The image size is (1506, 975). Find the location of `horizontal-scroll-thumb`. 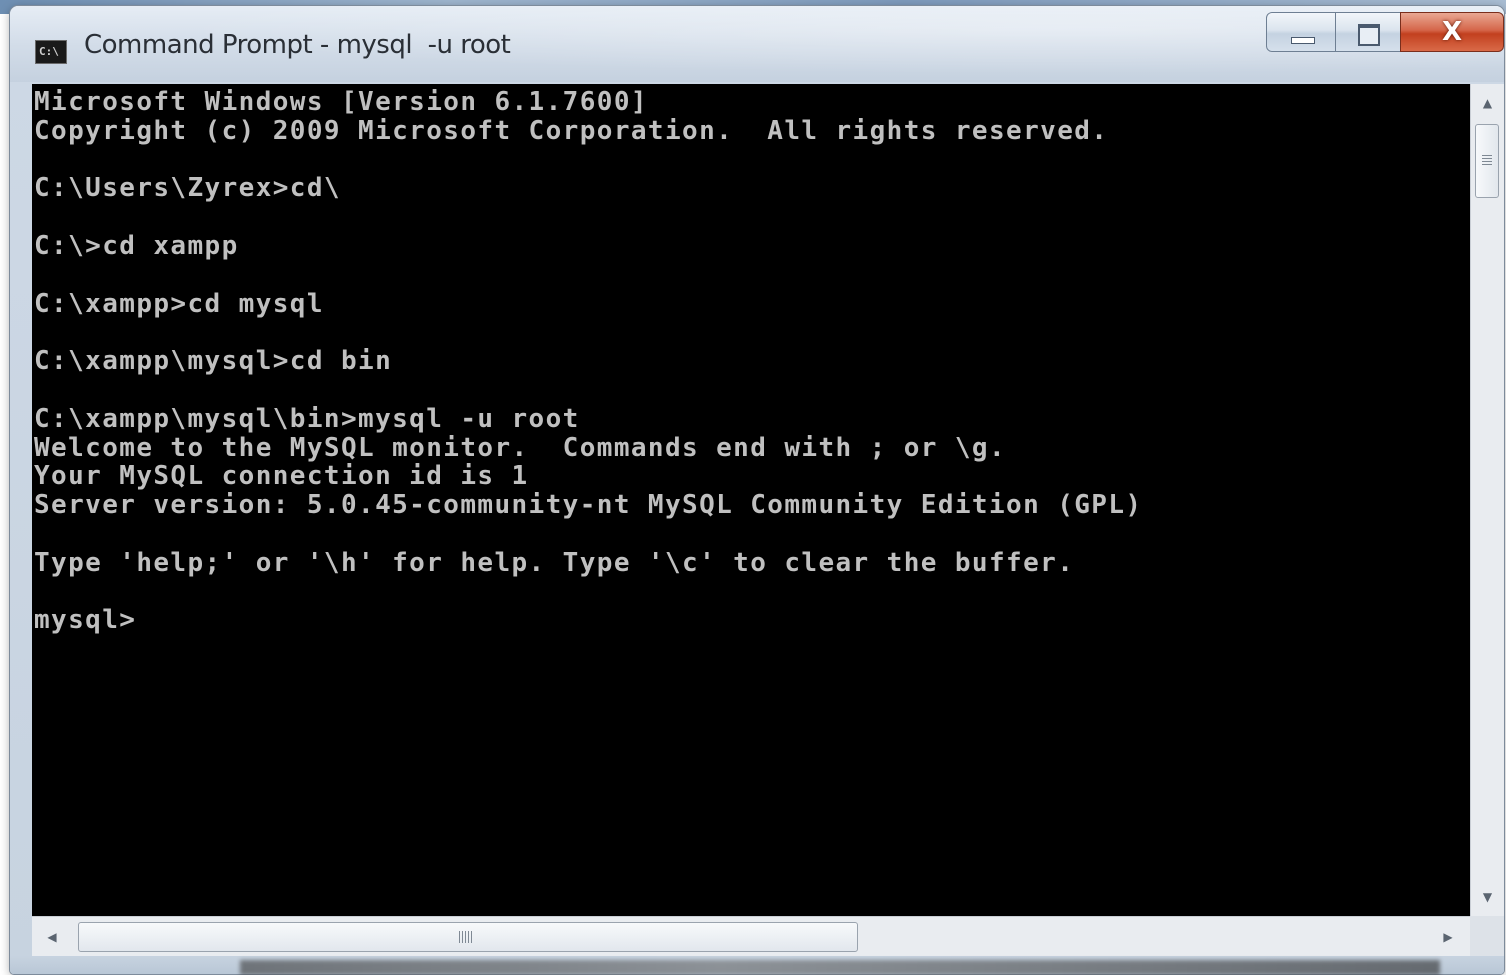

horizontal-scroll-thumb is located at coordinates (468, 937).